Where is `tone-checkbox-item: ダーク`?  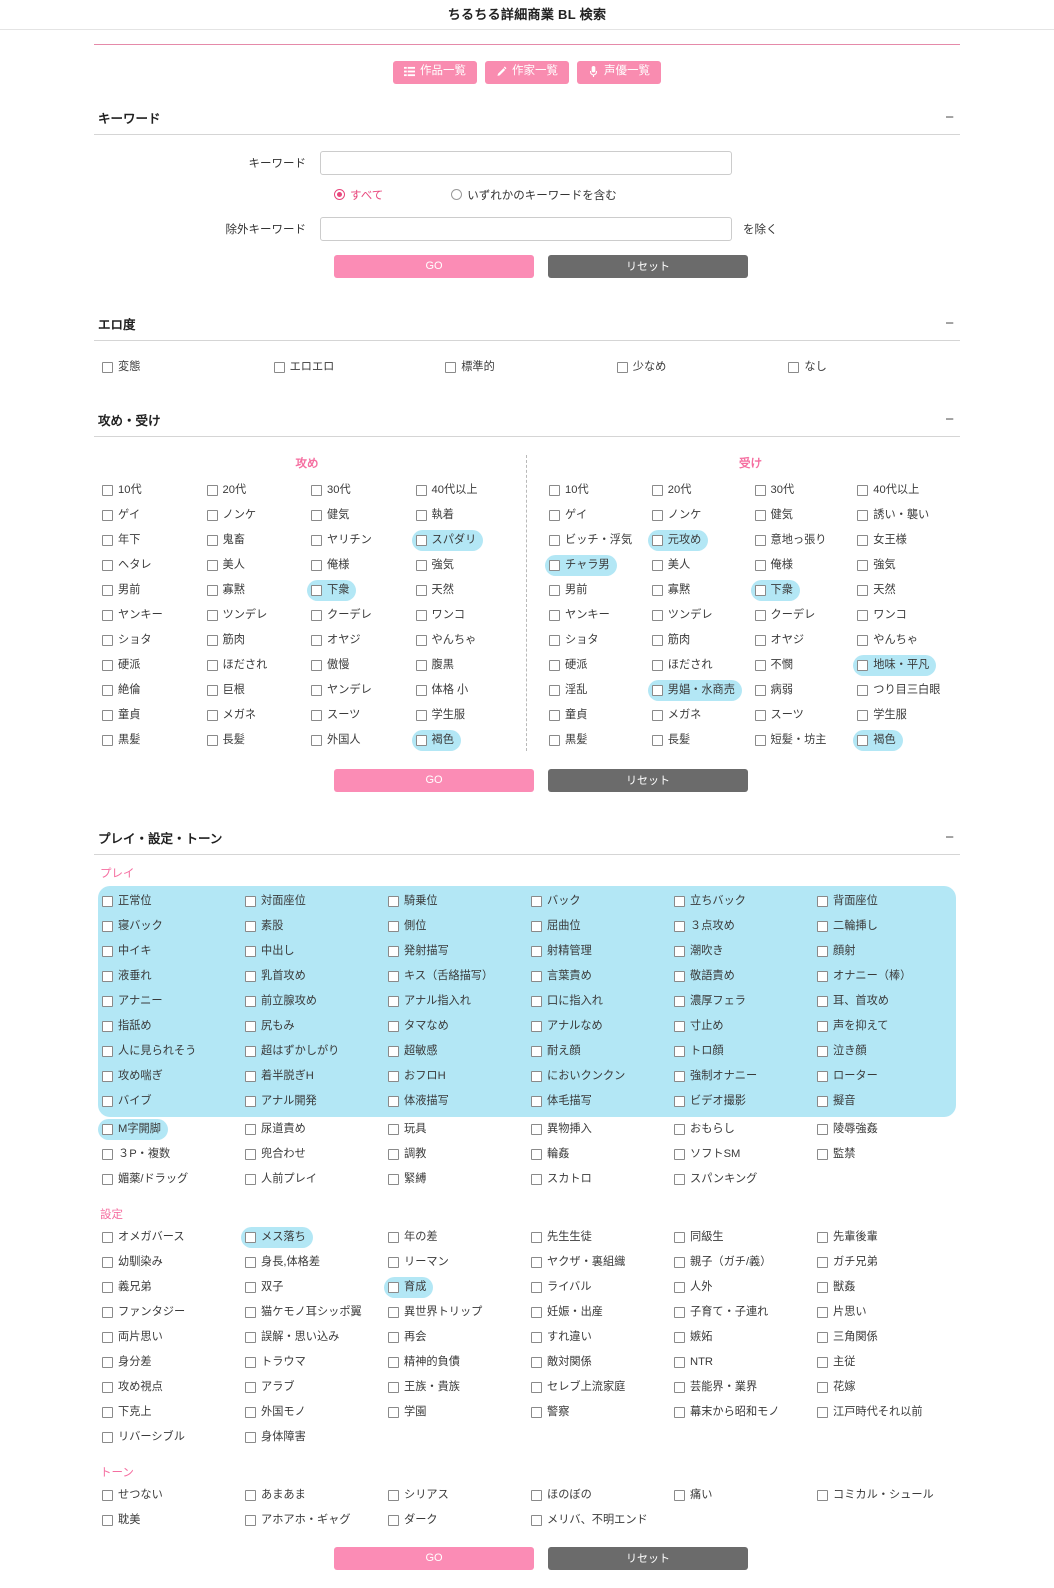 tone-checkbox-item: ダーク is located at coordinates (414, 1520).